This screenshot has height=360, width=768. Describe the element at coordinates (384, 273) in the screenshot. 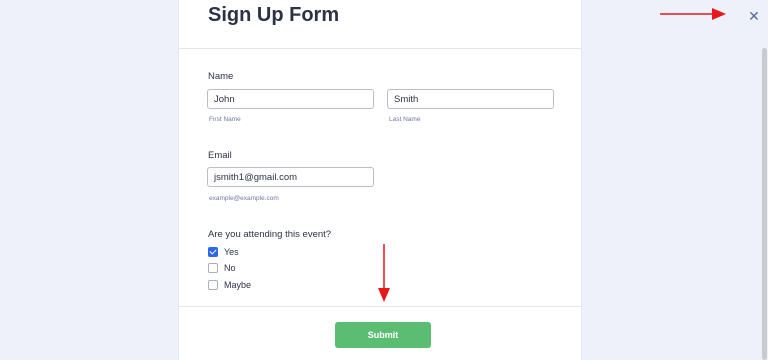

I see `submit-pointer-arrow` at that location.